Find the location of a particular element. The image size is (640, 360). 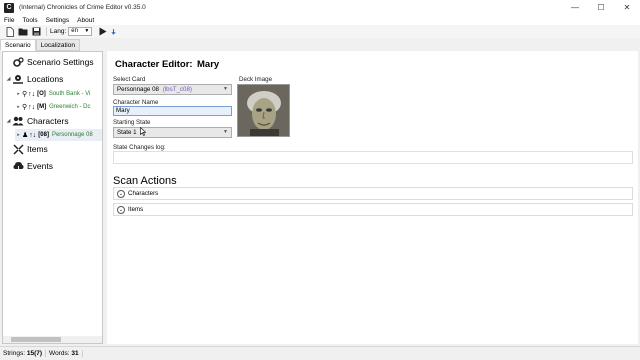

character-name-label: Character Name is located at coordinates (136, 102).